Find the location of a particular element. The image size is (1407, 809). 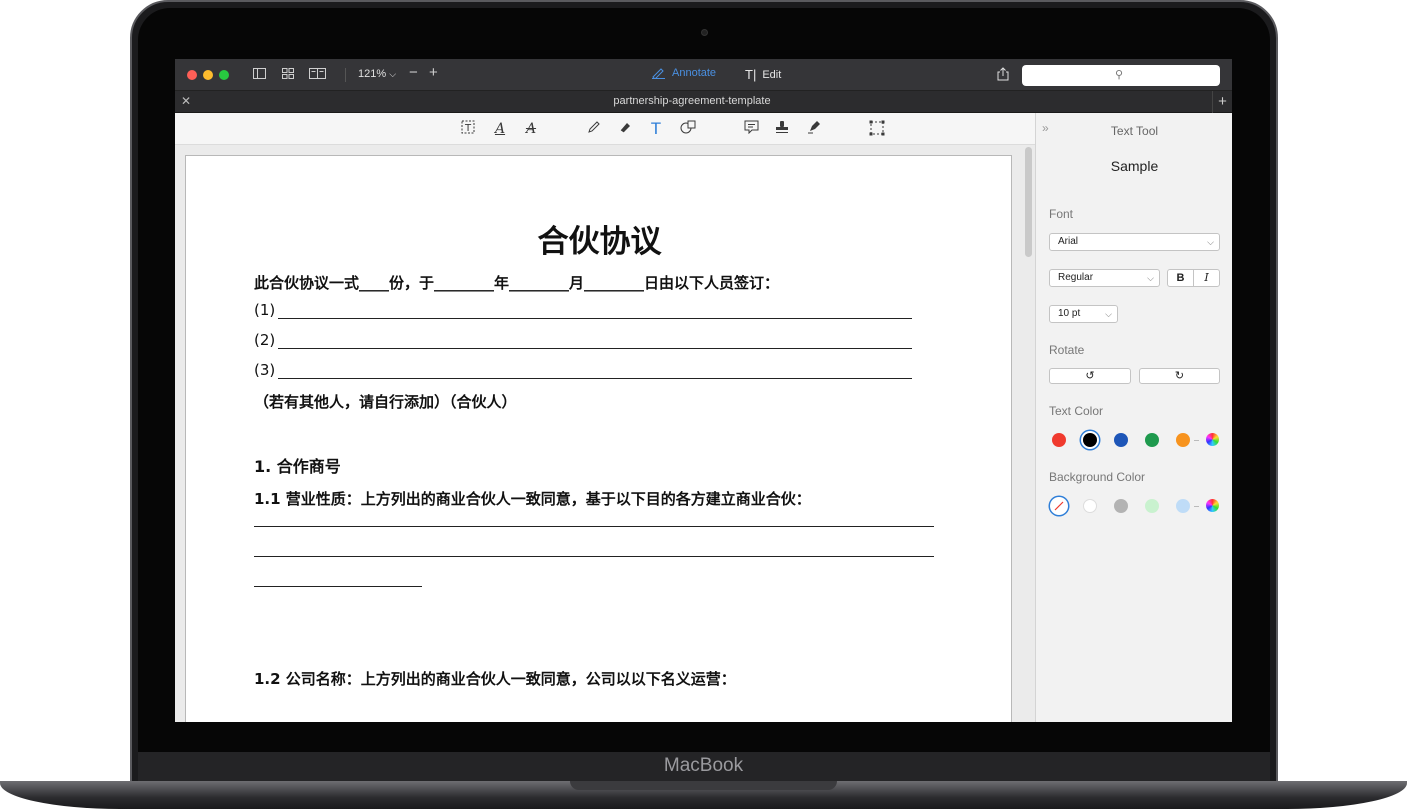

edit-mode-button: T| Edit is located at coordinates (763, 74).